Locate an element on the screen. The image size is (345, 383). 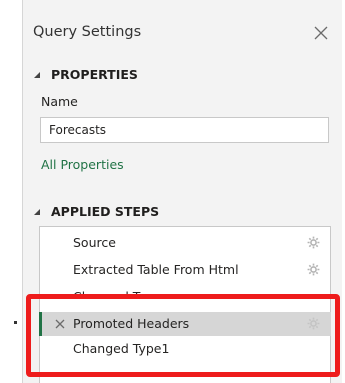
step-changed-type: Changed Type is located at coordinates (185, 291).